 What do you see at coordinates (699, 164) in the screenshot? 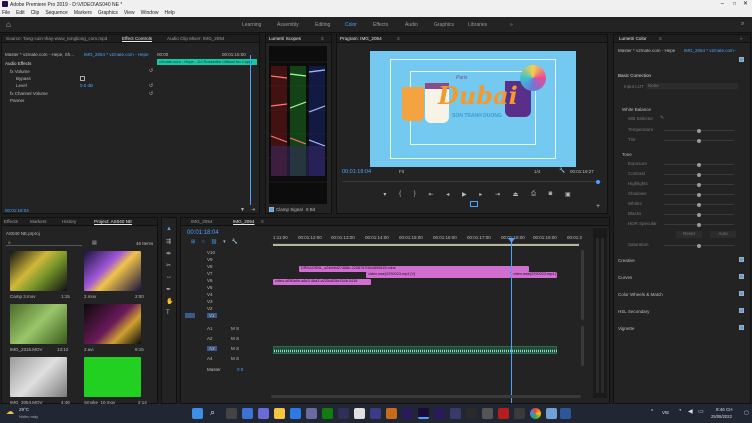
I see `exposure-slider` at bounding box center [699, 164].